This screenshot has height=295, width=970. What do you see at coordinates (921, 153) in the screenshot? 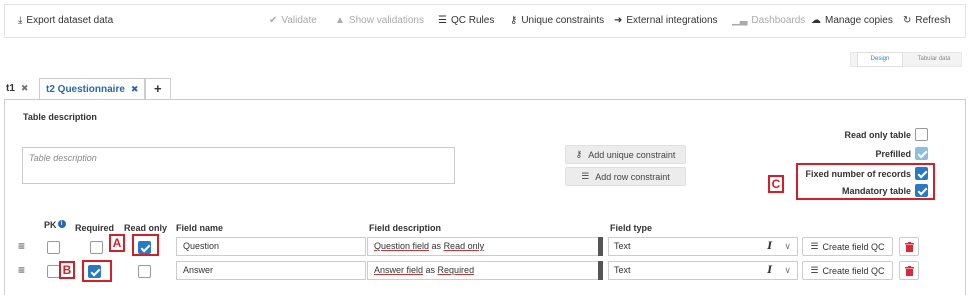
I see `prefilled-checkbox` at bounding box center [921, 153].